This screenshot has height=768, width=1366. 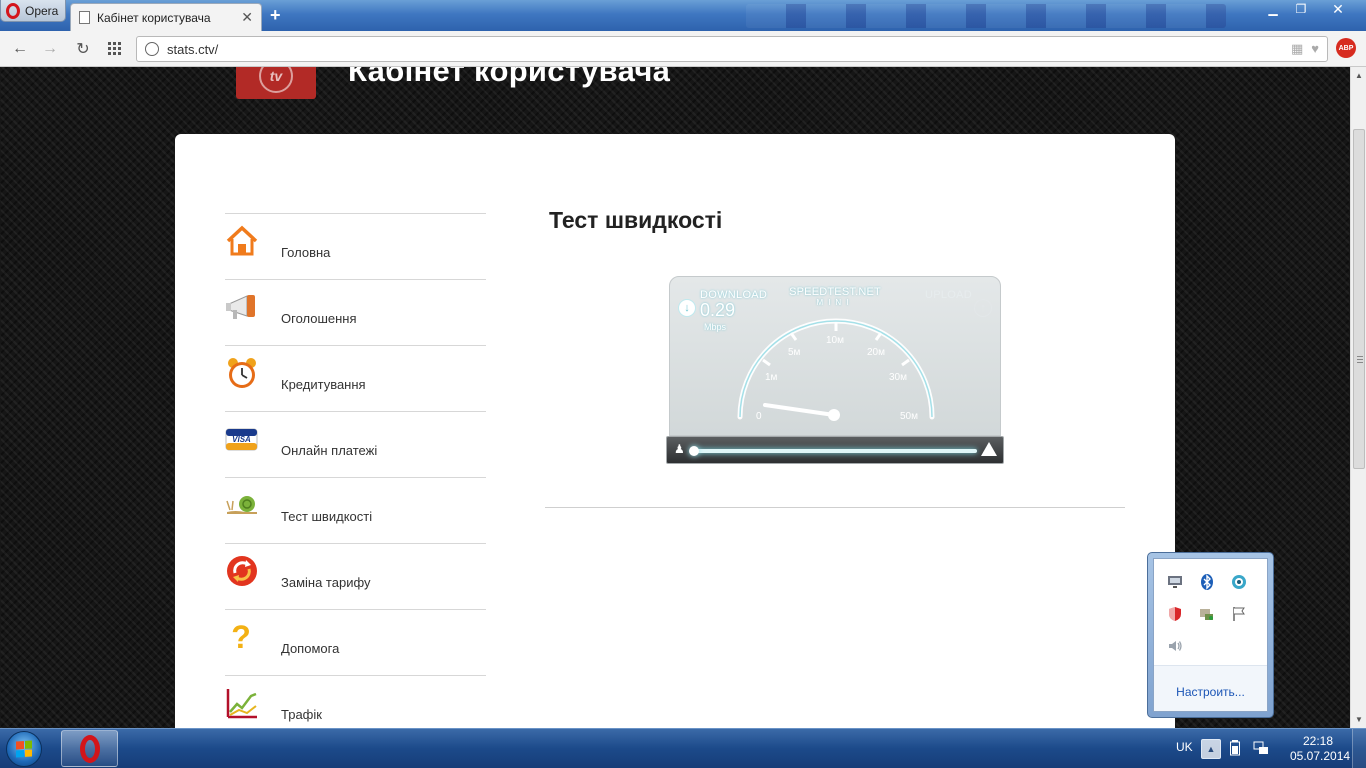 I want to click on progress-track, so click(x=836, y=451).